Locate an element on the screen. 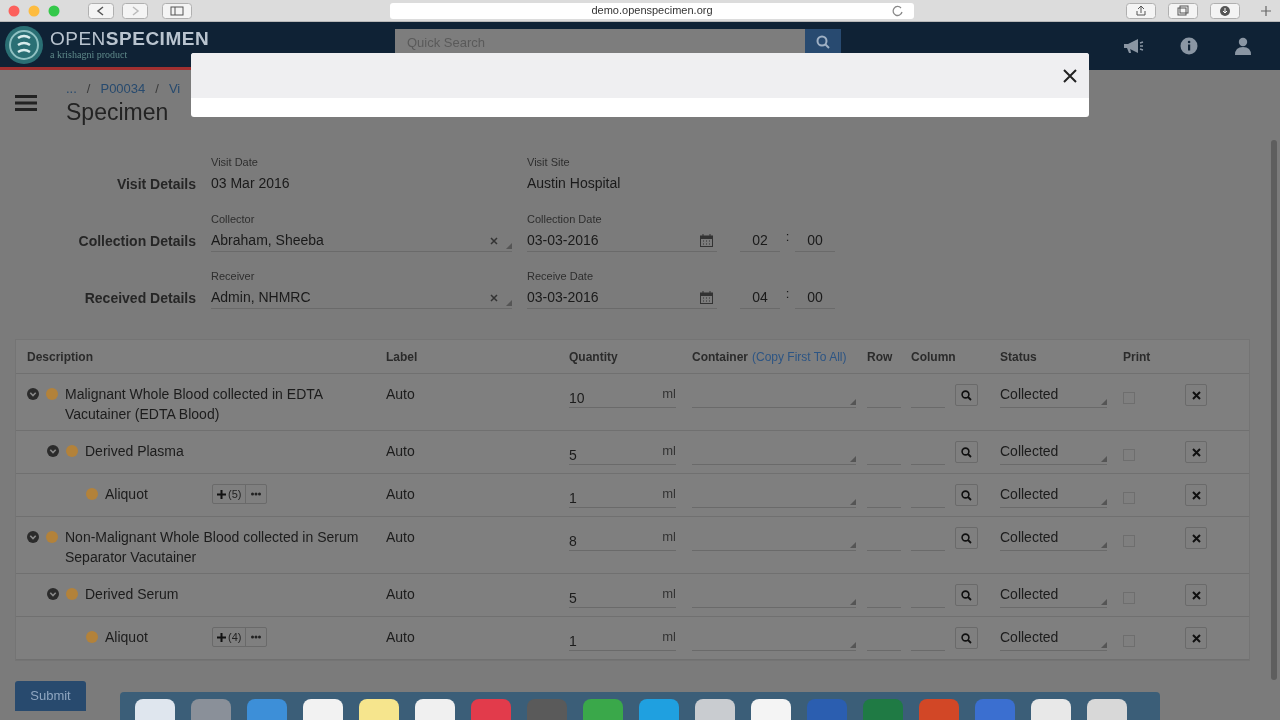 This screenshot has width=1280, height=720. brand-name: OPENSPECIMEN is located at coordinates (130, 38).